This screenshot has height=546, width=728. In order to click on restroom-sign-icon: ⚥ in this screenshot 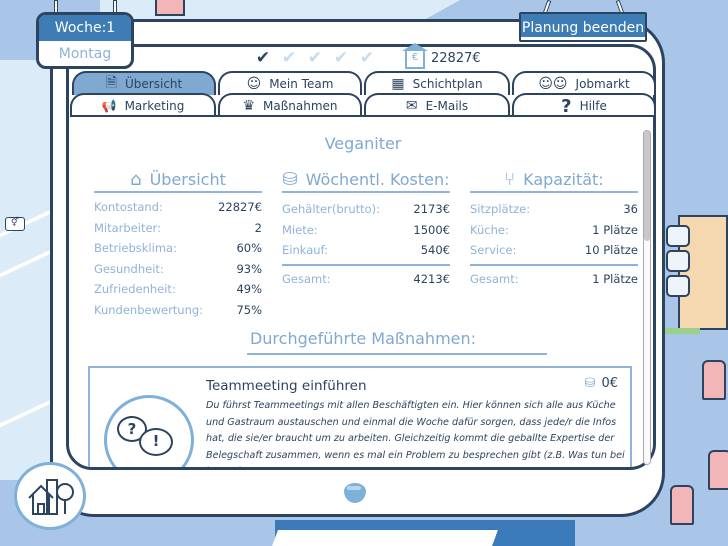, I will do `click(15, 224)`.